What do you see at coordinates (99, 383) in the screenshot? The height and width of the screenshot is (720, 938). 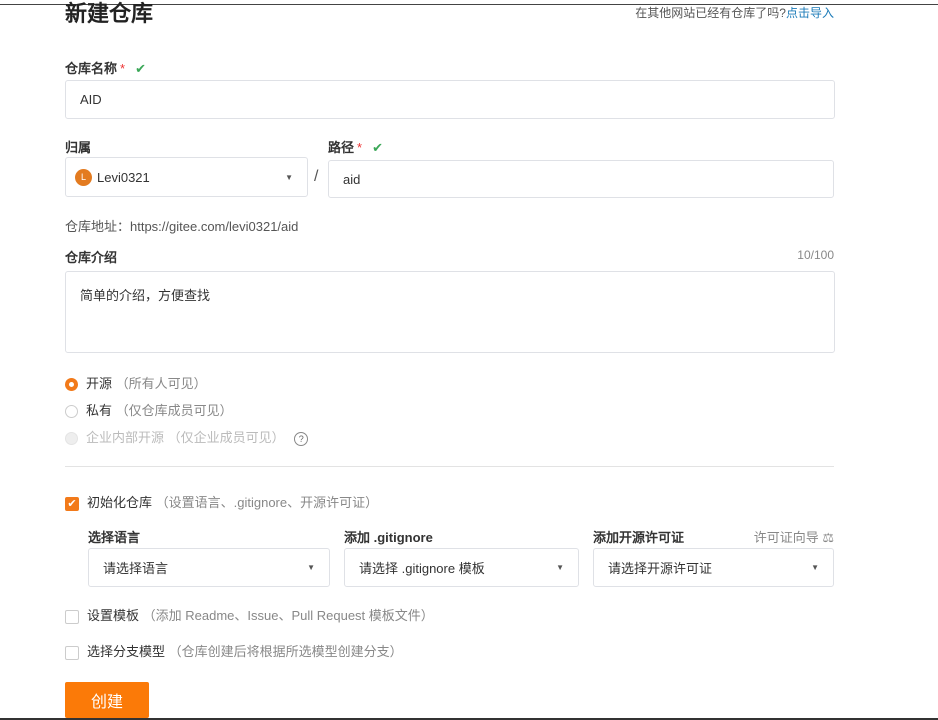 I see `option-label: 开源` at bounding box center [99, 383].